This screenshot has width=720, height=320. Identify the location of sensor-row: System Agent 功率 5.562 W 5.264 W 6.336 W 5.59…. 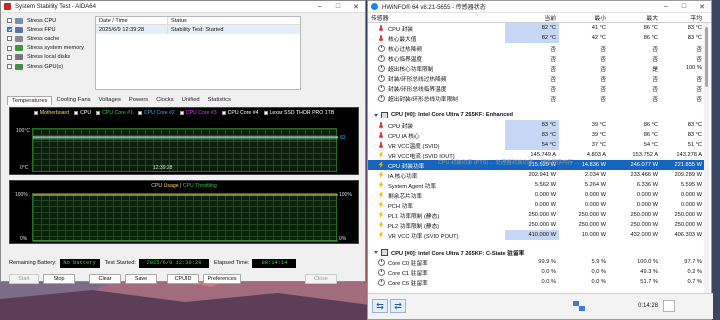
(536, 185).